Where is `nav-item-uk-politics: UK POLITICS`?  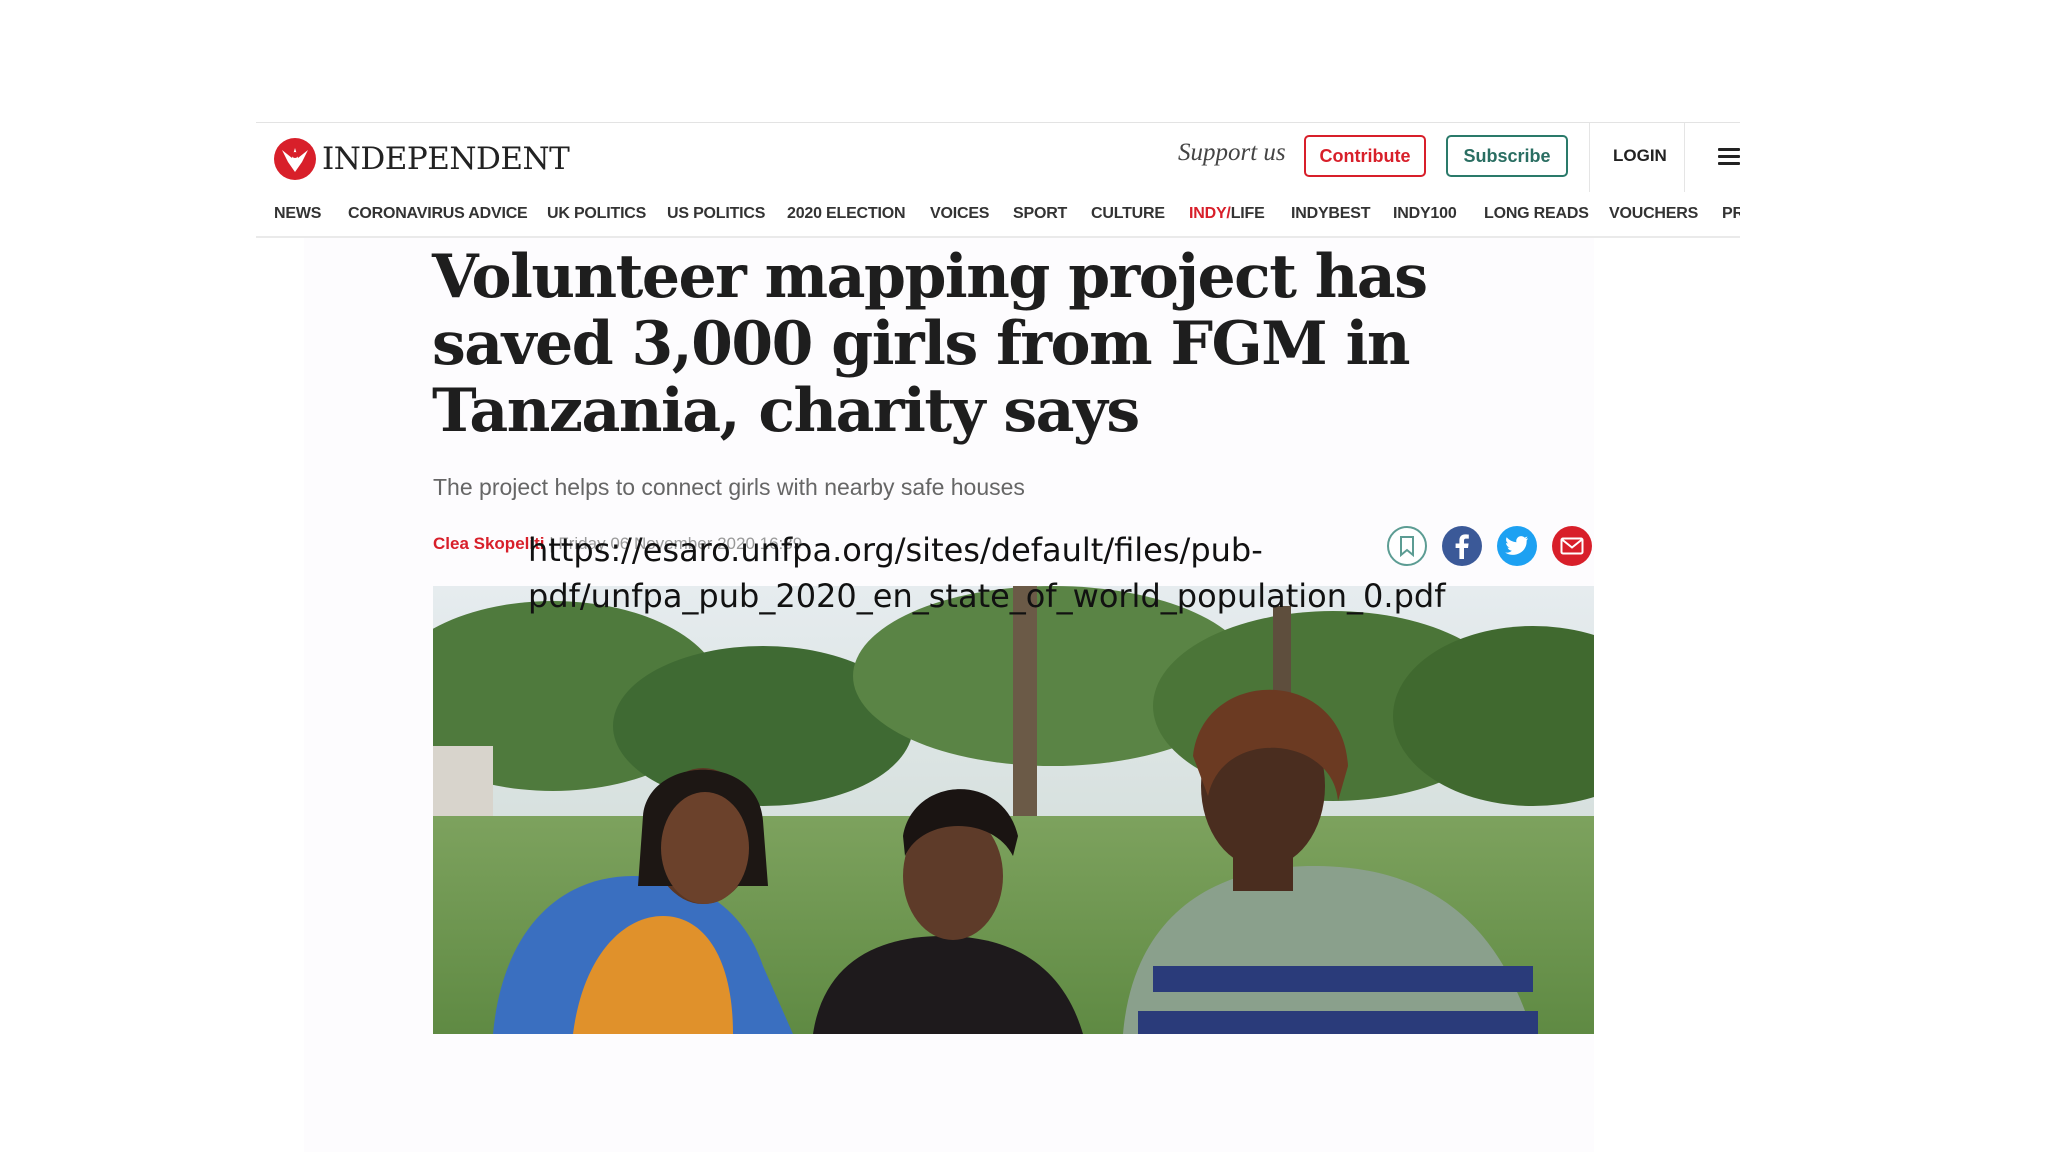 nav-item-uk-politics: UK POLITICS is located at coordinates (596, 214).